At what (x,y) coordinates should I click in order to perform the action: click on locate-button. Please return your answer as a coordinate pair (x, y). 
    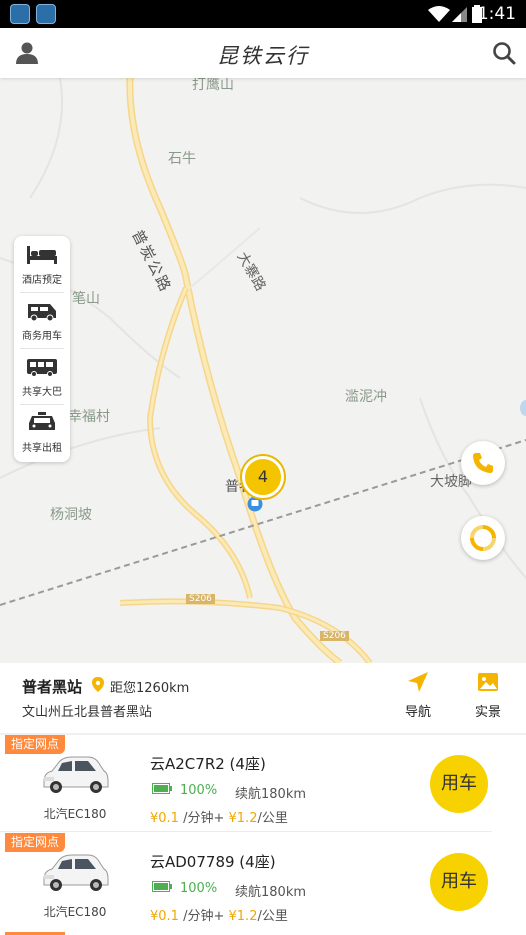
    Looking at the image, I should click on (483, 538).